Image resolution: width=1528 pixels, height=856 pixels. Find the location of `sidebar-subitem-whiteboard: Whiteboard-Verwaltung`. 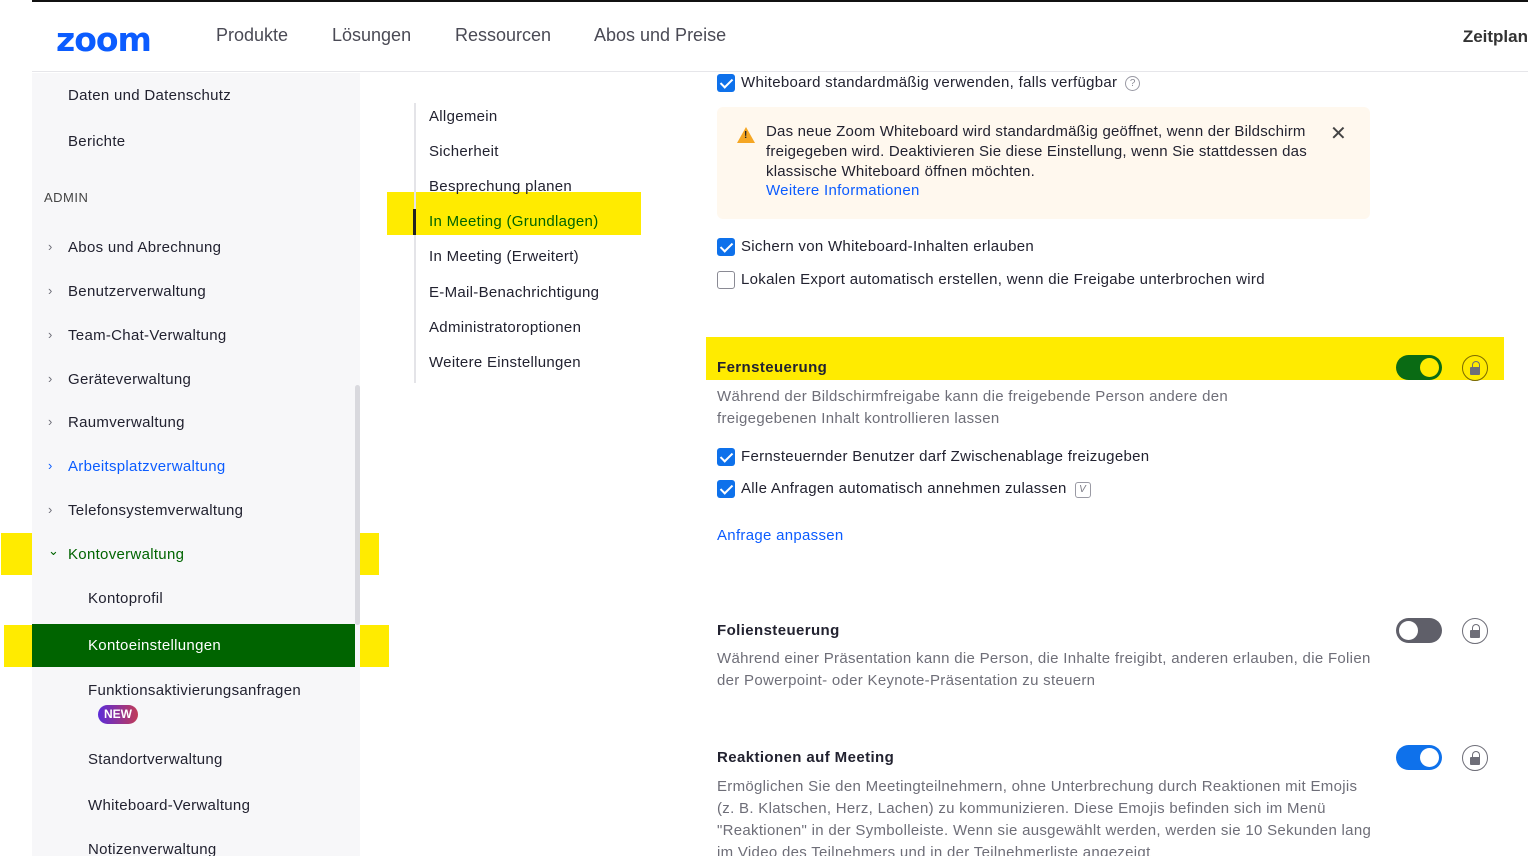

sidebar-subitem-whiteboard: Whiteboard-Verwaltung is located at coordinates (196, 806).